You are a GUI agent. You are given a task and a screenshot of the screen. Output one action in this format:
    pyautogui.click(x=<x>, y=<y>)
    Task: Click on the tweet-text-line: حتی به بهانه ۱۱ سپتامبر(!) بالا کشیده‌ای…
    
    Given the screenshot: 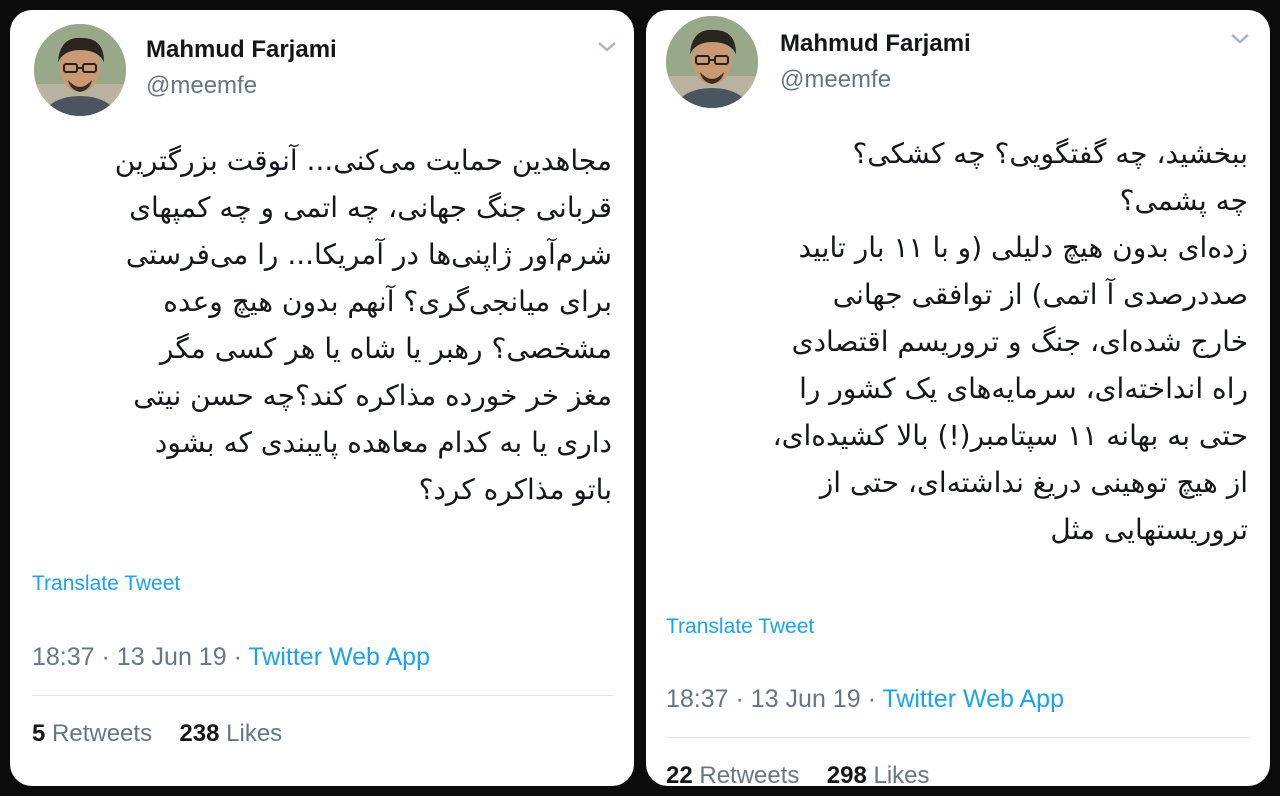 What is the action you would take?
    pyautogui.click(x=1010, y=435)
    